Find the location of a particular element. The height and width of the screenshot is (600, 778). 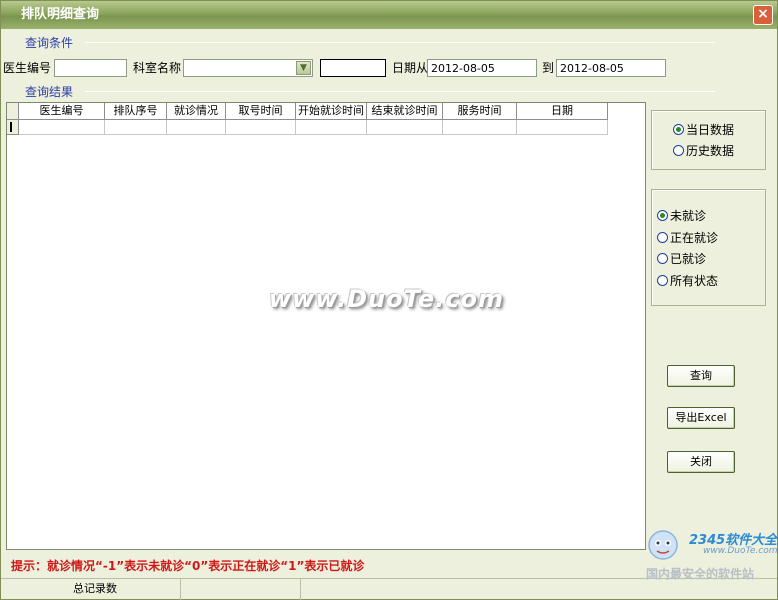

radio-visited: 已就诊 is located at coordinates (681, 258).